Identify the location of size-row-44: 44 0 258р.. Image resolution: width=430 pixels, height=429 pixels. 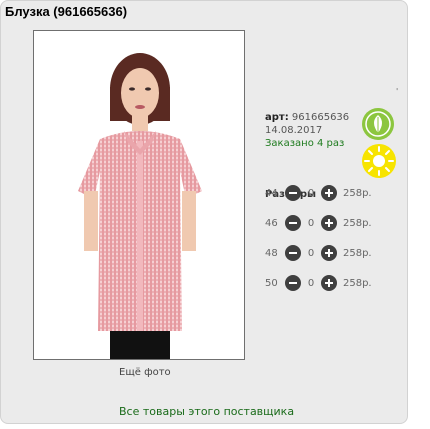
(318, 193).